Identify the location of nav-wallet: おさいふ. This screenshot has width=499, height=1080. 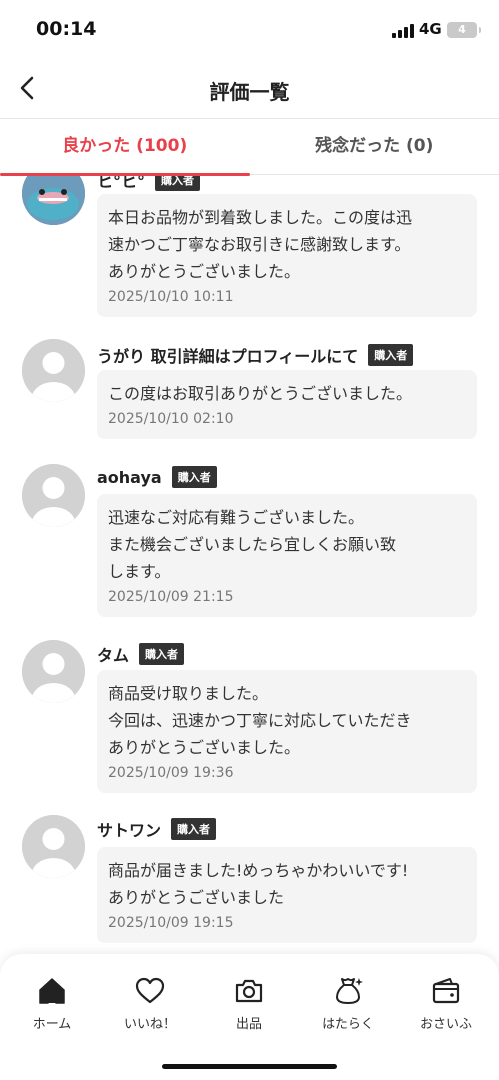
(446, 1004).